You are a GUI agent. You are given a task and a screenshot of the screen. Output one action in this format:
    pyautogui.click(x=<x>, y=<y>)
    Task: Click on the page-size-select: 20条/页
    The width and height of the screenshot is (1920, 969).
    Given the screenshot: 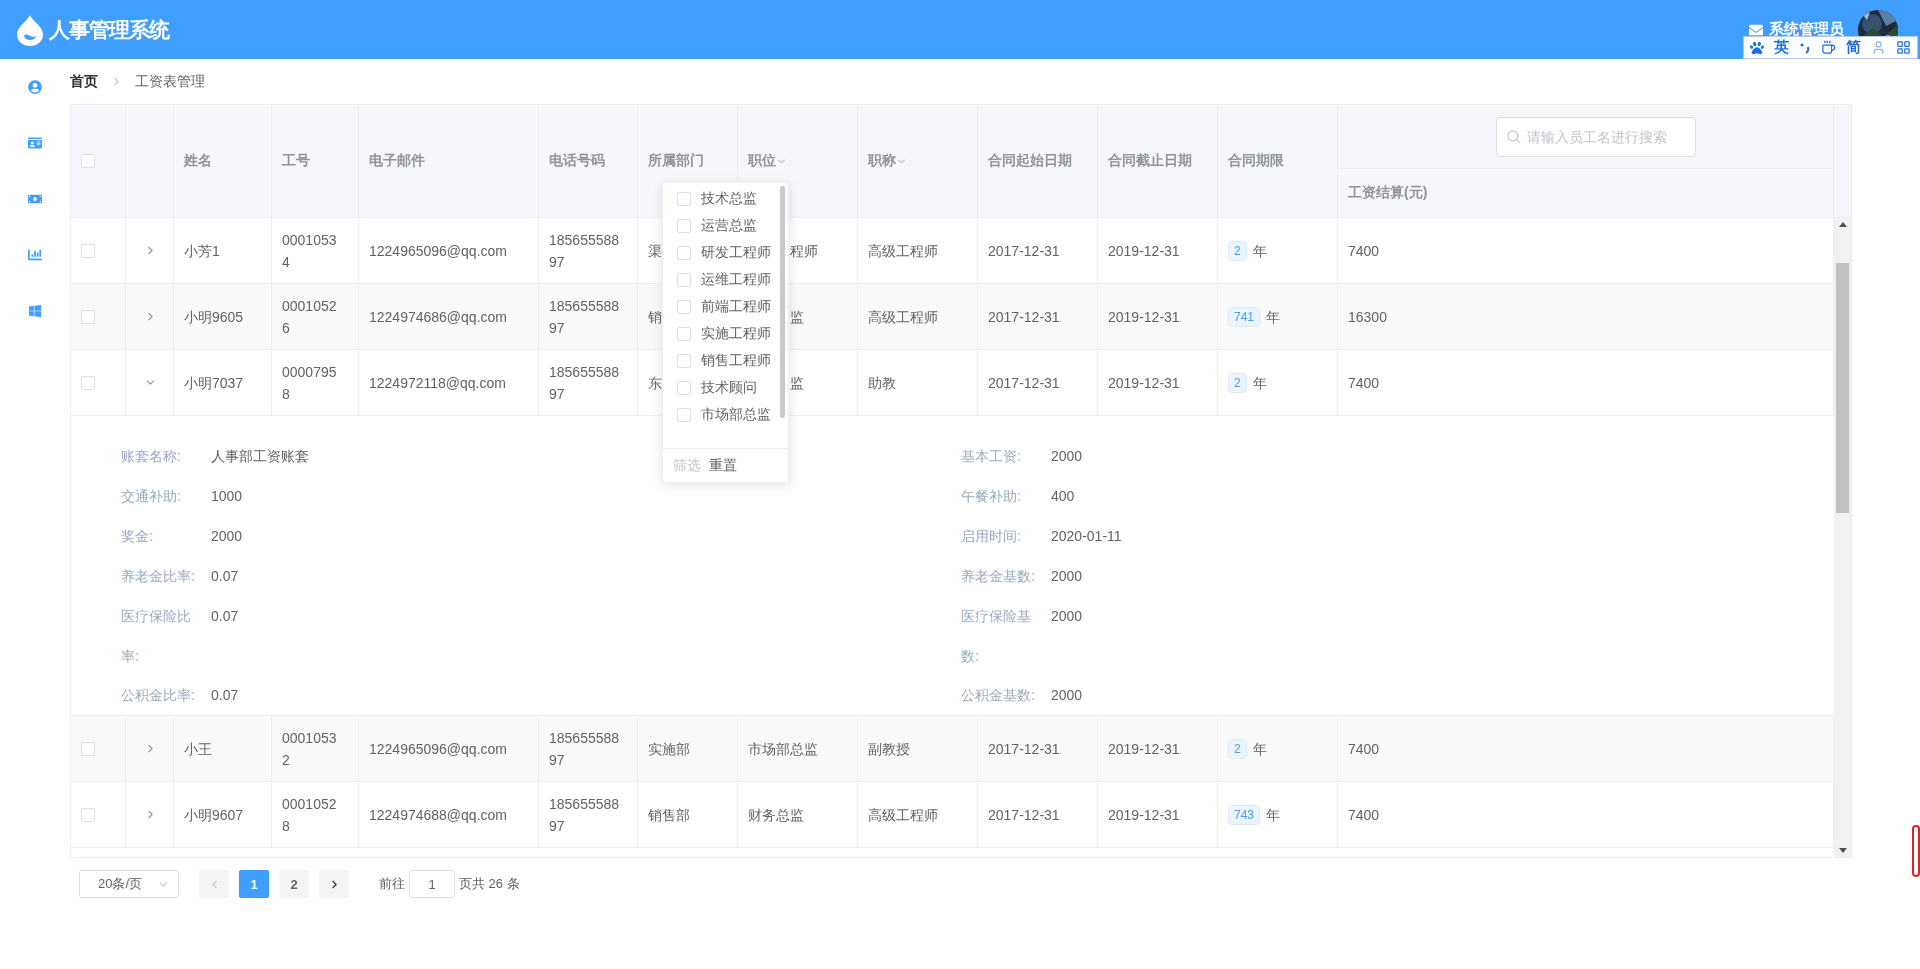 What is the action you would take?
    pyautogui.click(x=129, y=884)
    